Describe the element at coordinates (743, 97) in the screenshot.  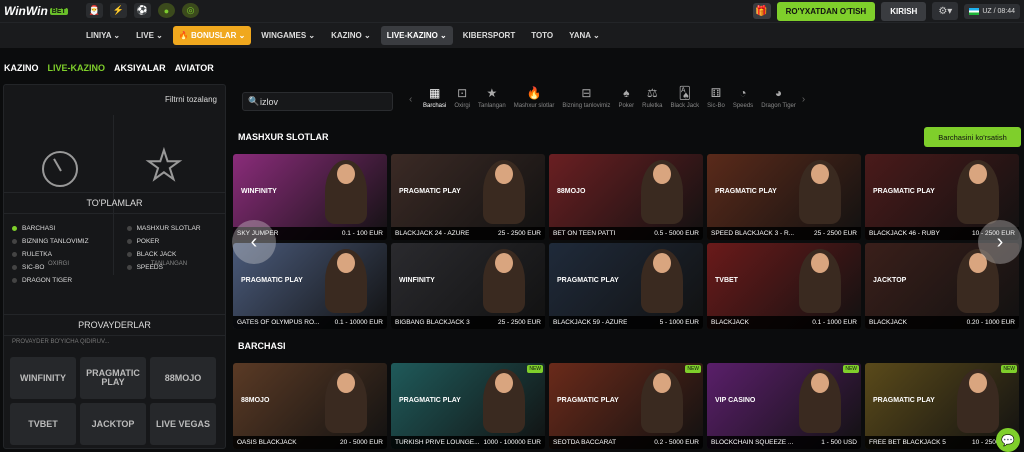
I see `category-speeds: ◔ Speeds` at that location.